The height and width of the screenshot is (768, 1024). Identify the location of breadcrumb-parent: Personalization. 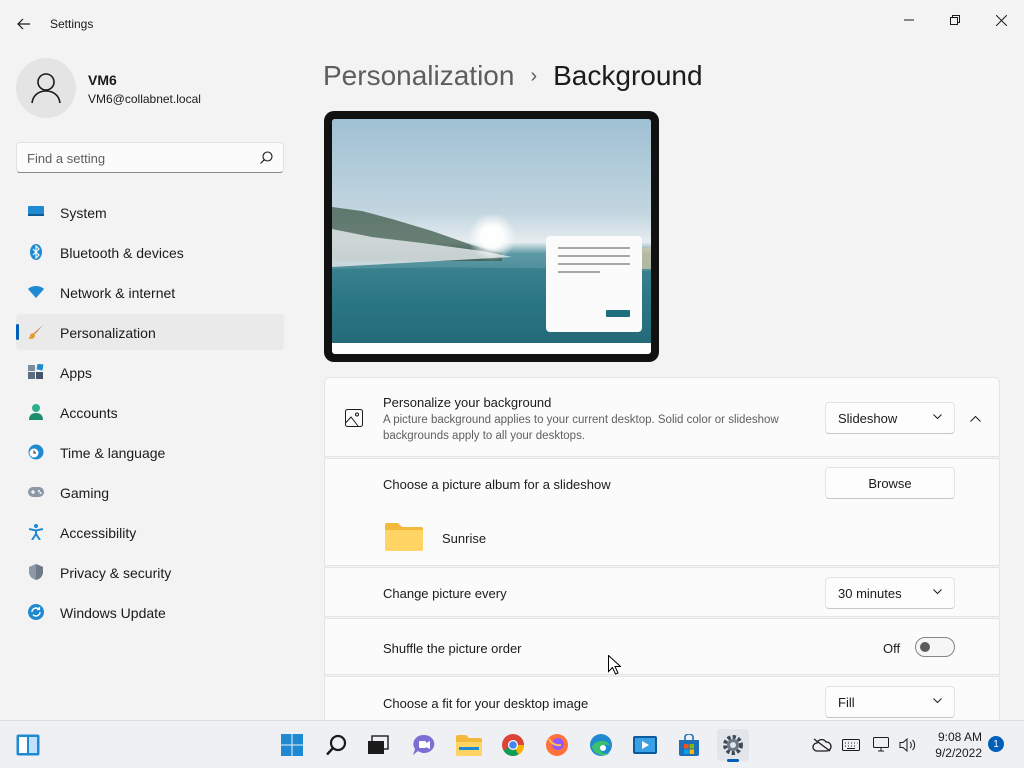
(418, 76).